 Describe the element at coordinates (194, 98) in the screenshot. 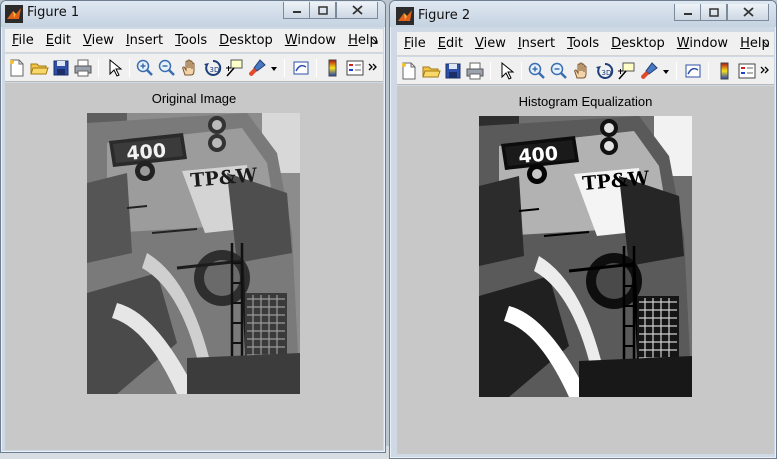

I see `axes-title: Original Image` at that location.